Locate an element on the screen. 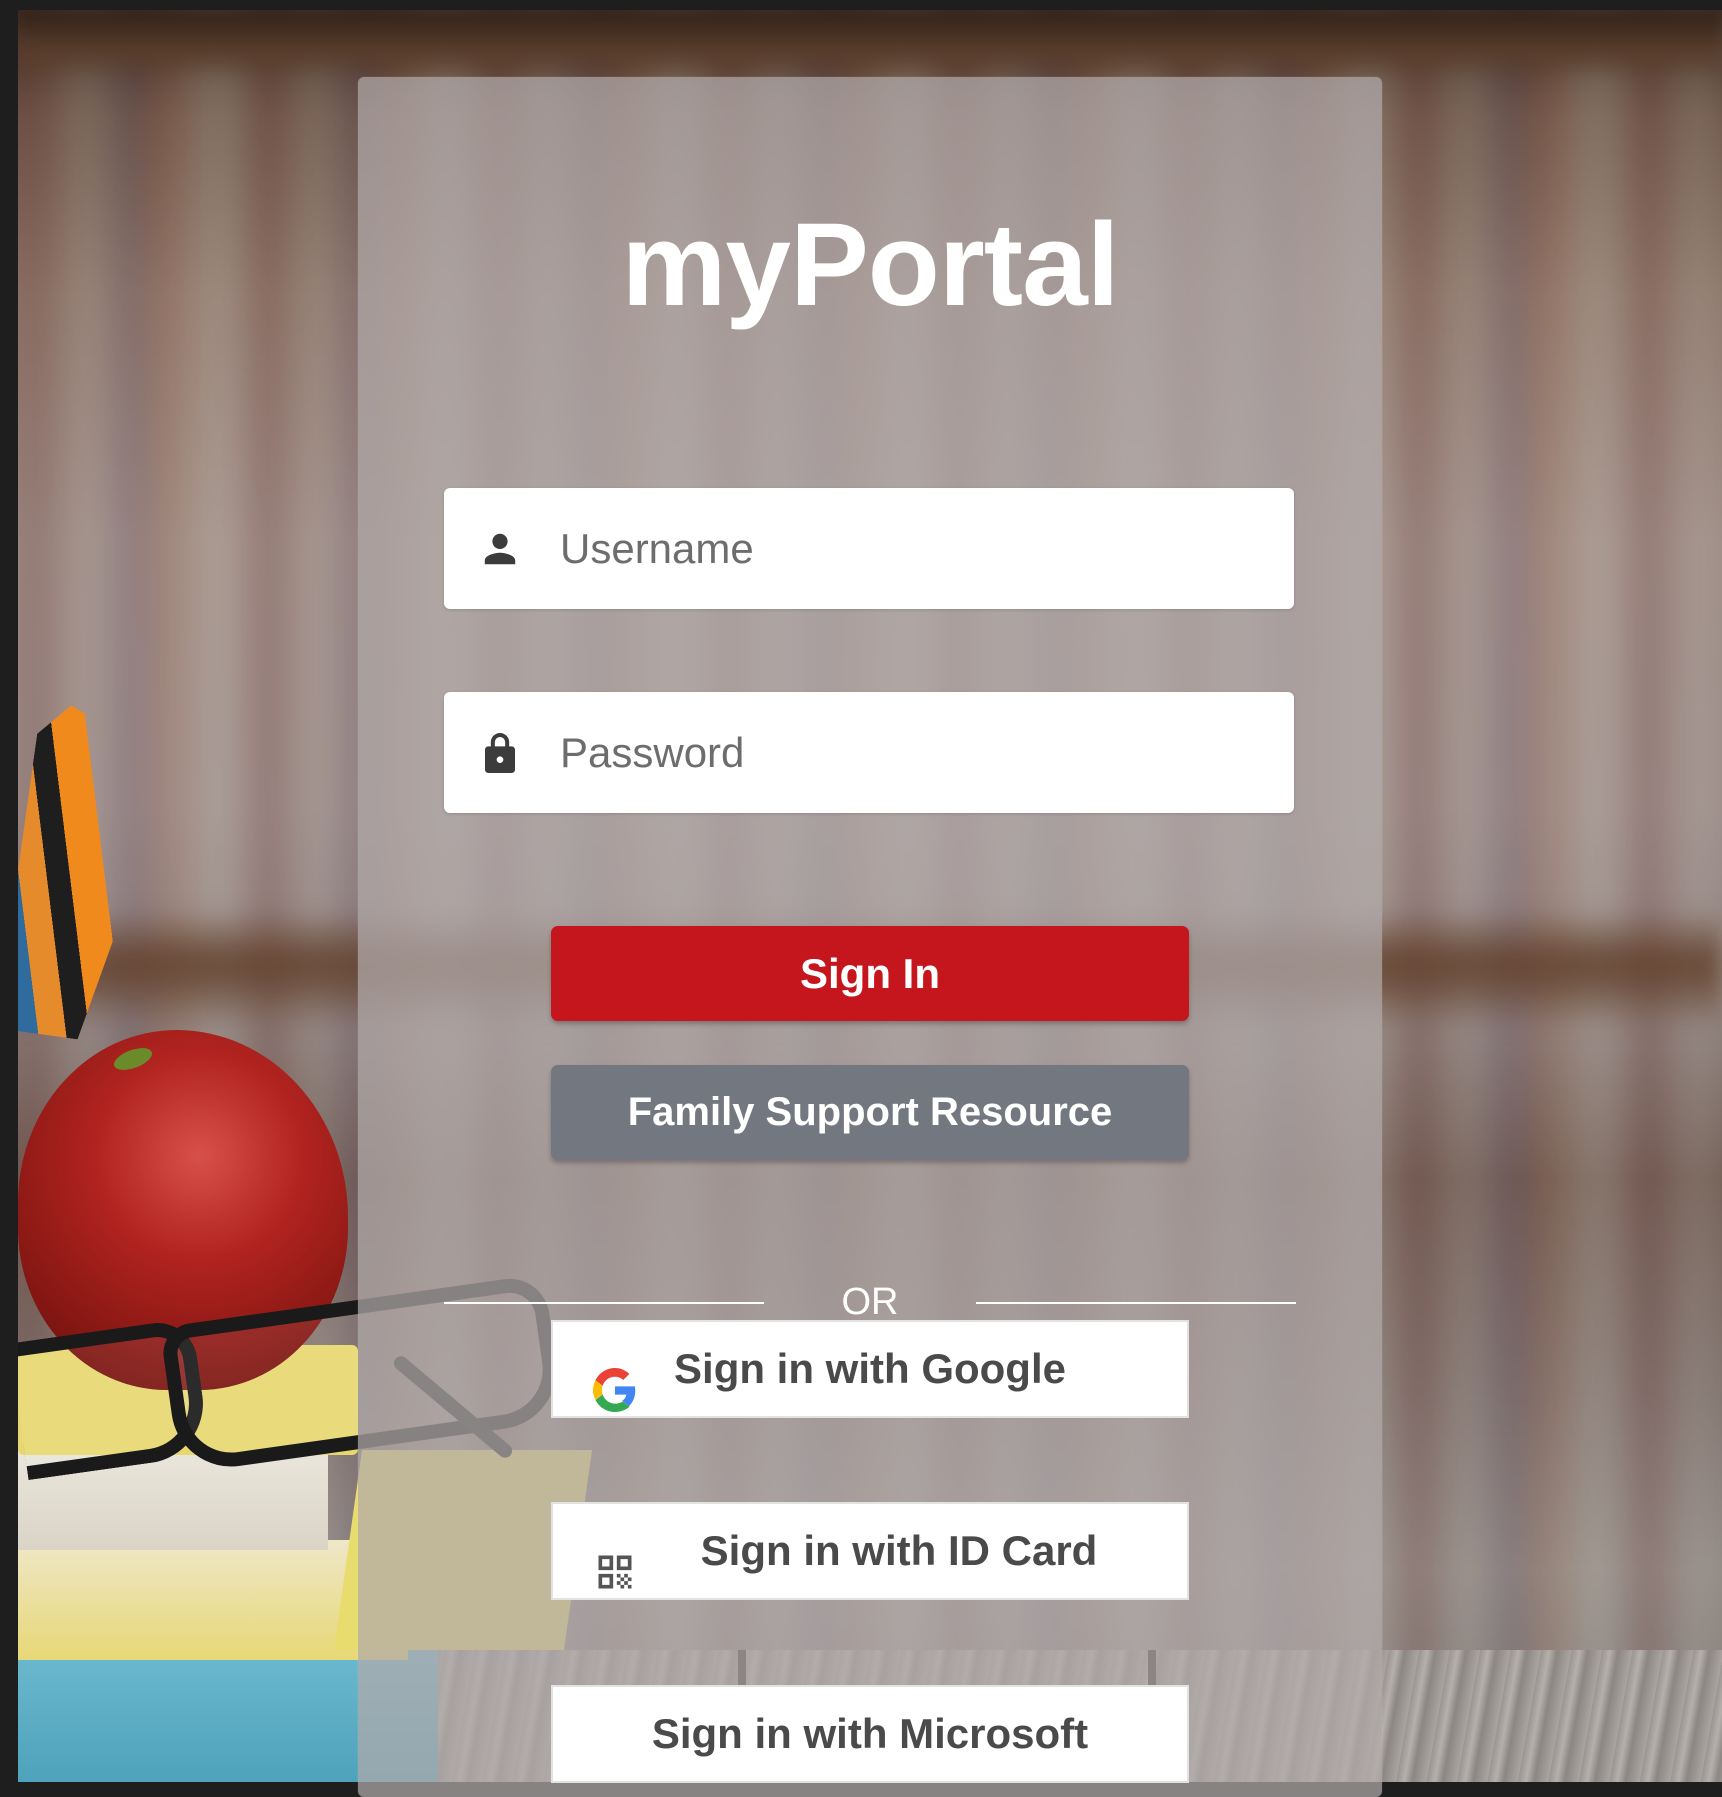 This screenshot has height=1797, width=1722. app-title: myPortal is located at coordinates (870, 265).